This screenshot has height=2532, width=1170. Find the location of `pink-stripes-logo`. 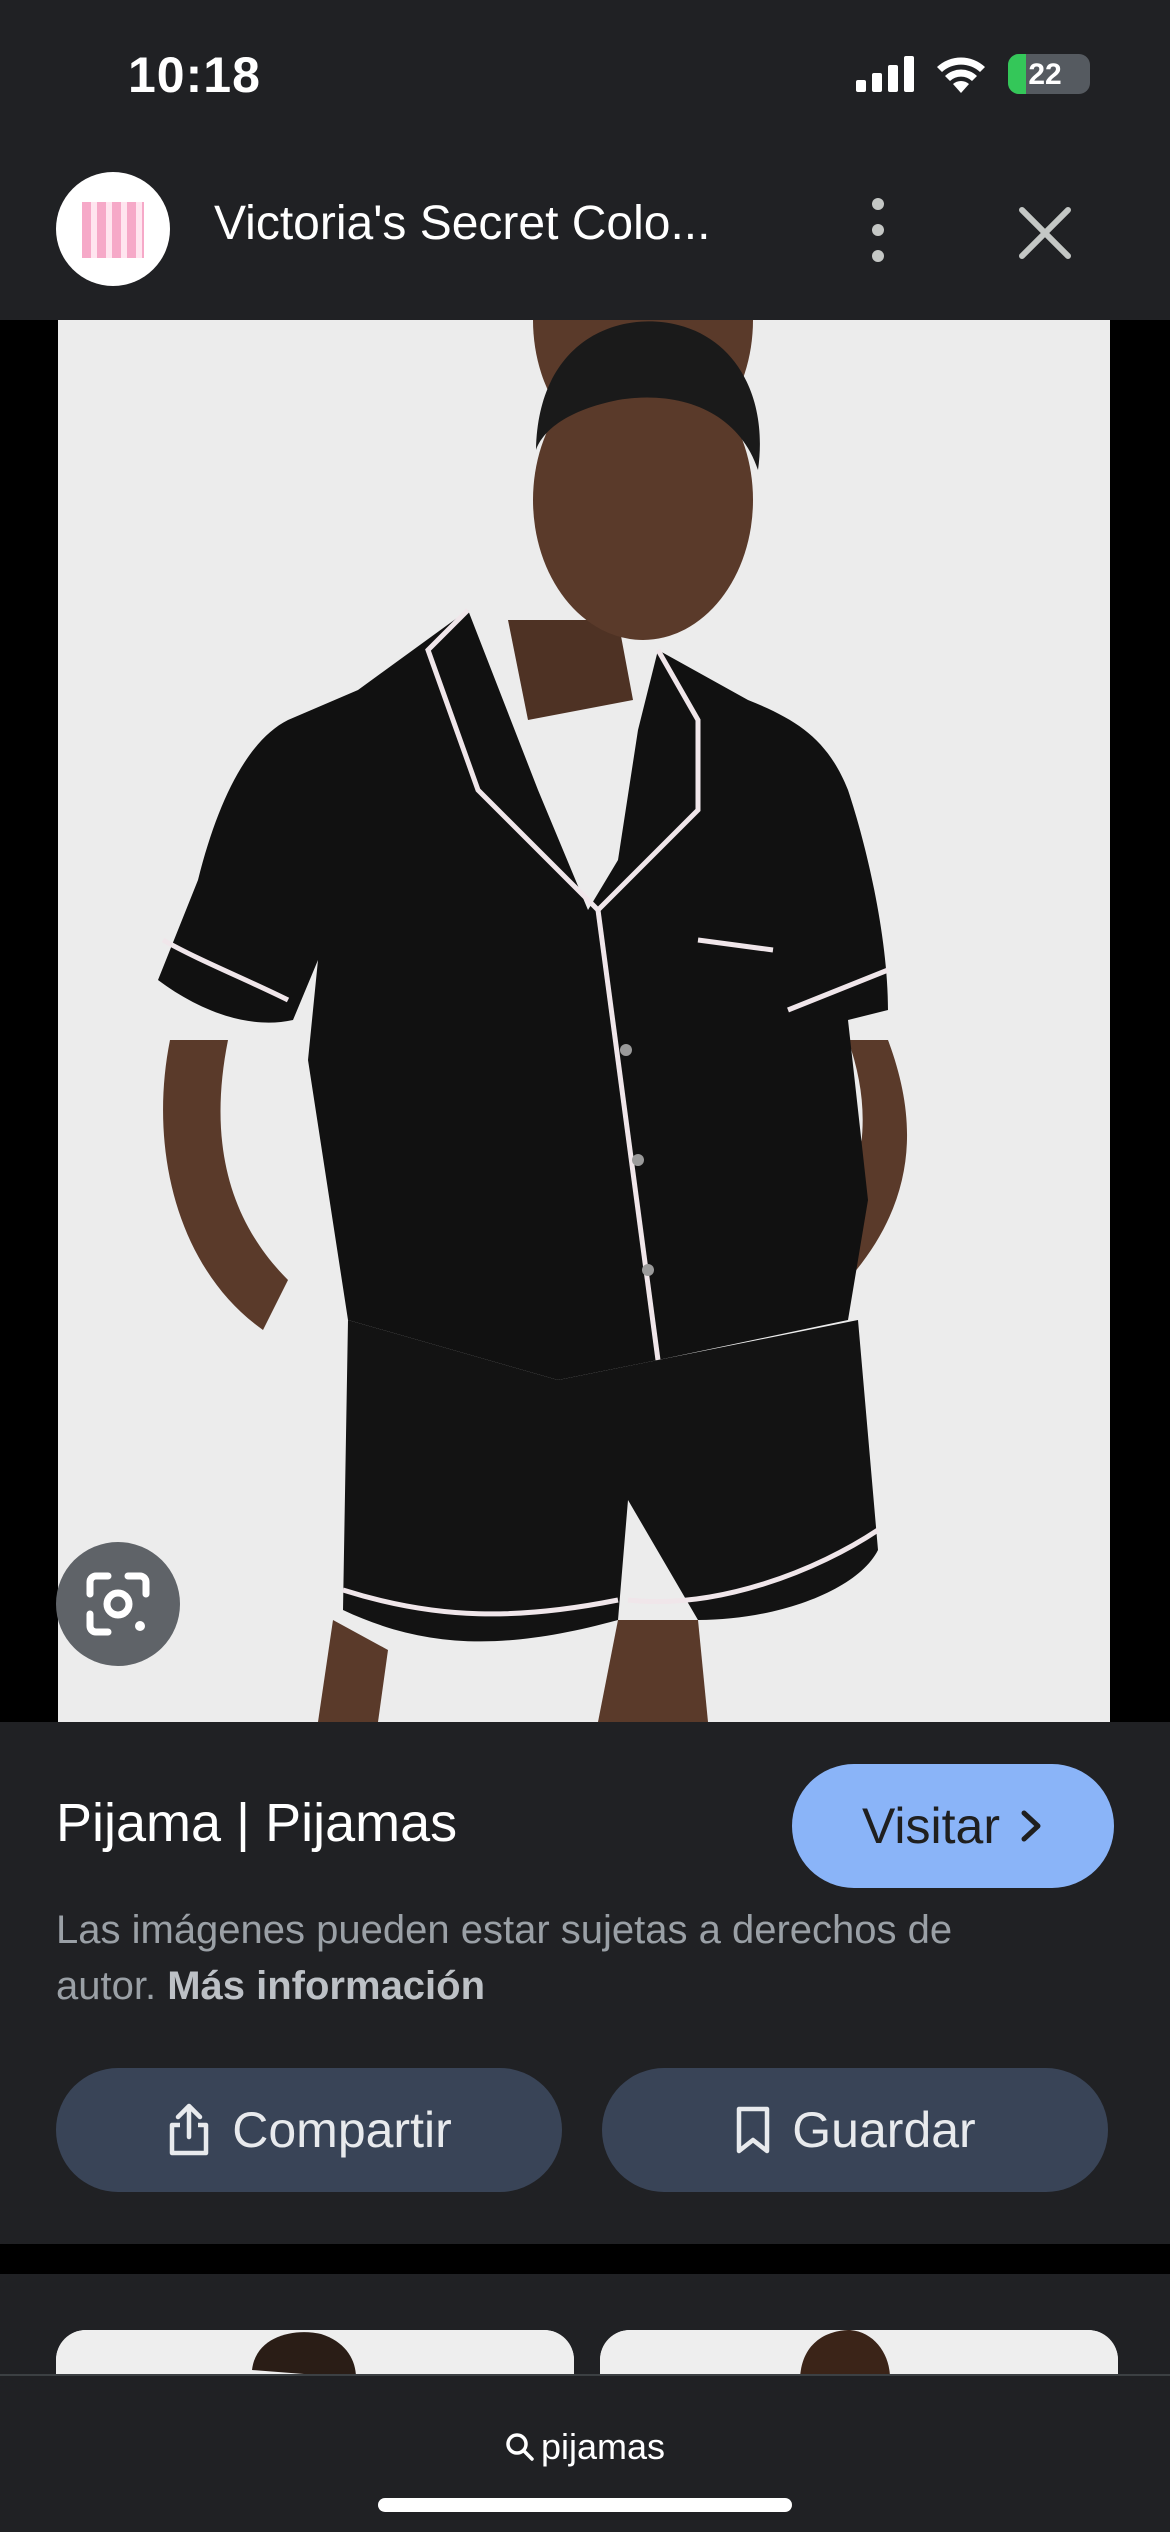

pink-stripes-logo is located at coordinates (113, 230).